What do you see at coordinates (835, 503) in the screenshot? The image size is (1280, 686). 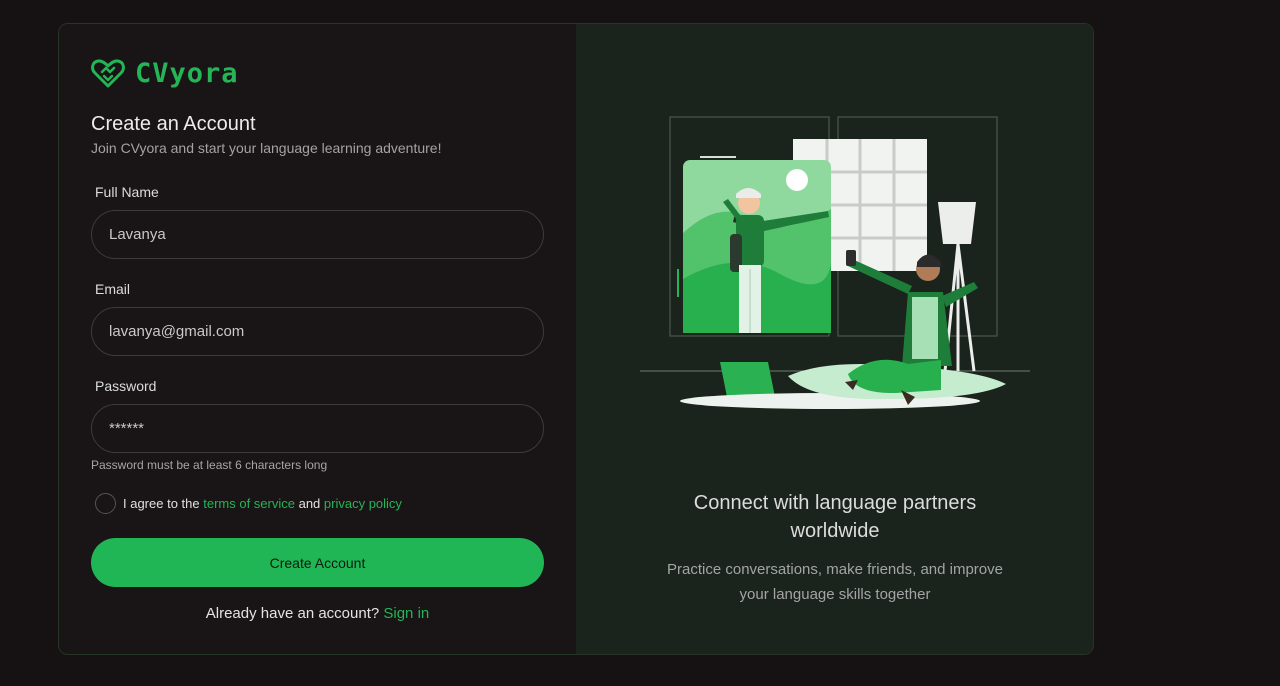 I see `promo-title-line-1: Connect with language partners` at bounding box center [835, 503].